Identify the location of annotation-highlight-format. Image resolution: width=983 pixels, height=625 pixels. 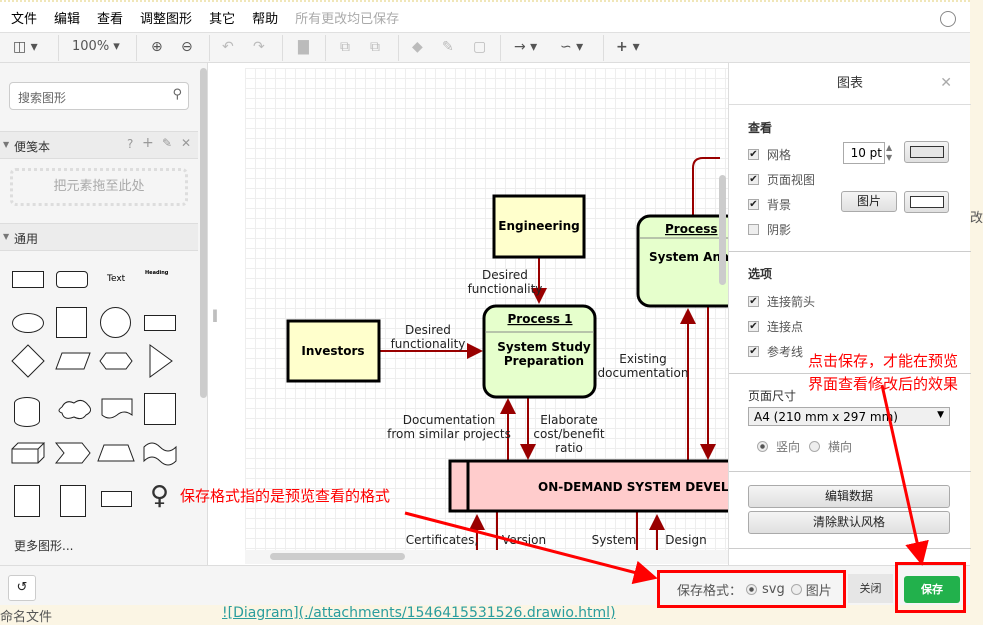
(751, 589).